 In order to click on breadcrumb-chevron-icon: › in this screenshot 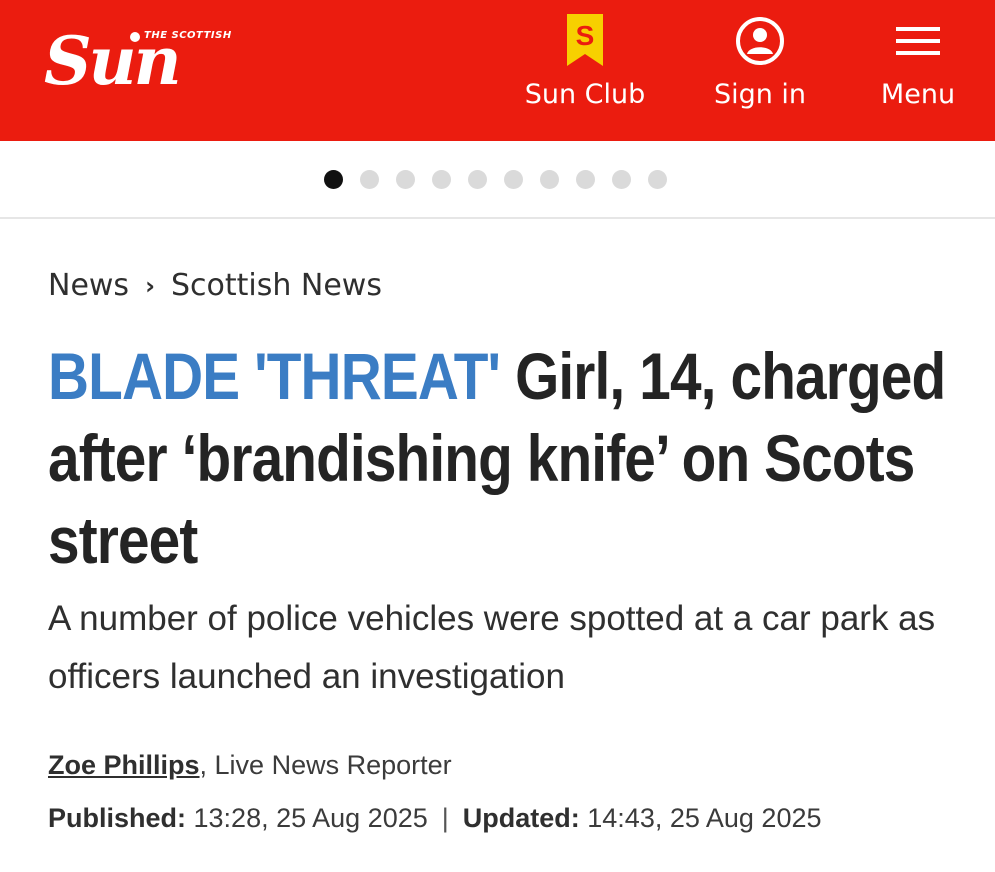, I will do `click(150, 285)`.